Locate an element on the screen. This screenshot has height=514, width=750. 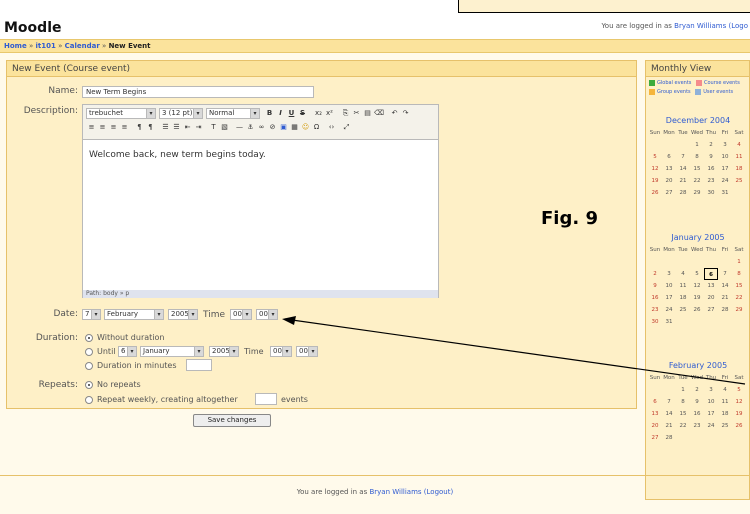
arrow-line is located at coordinates (515, 351).